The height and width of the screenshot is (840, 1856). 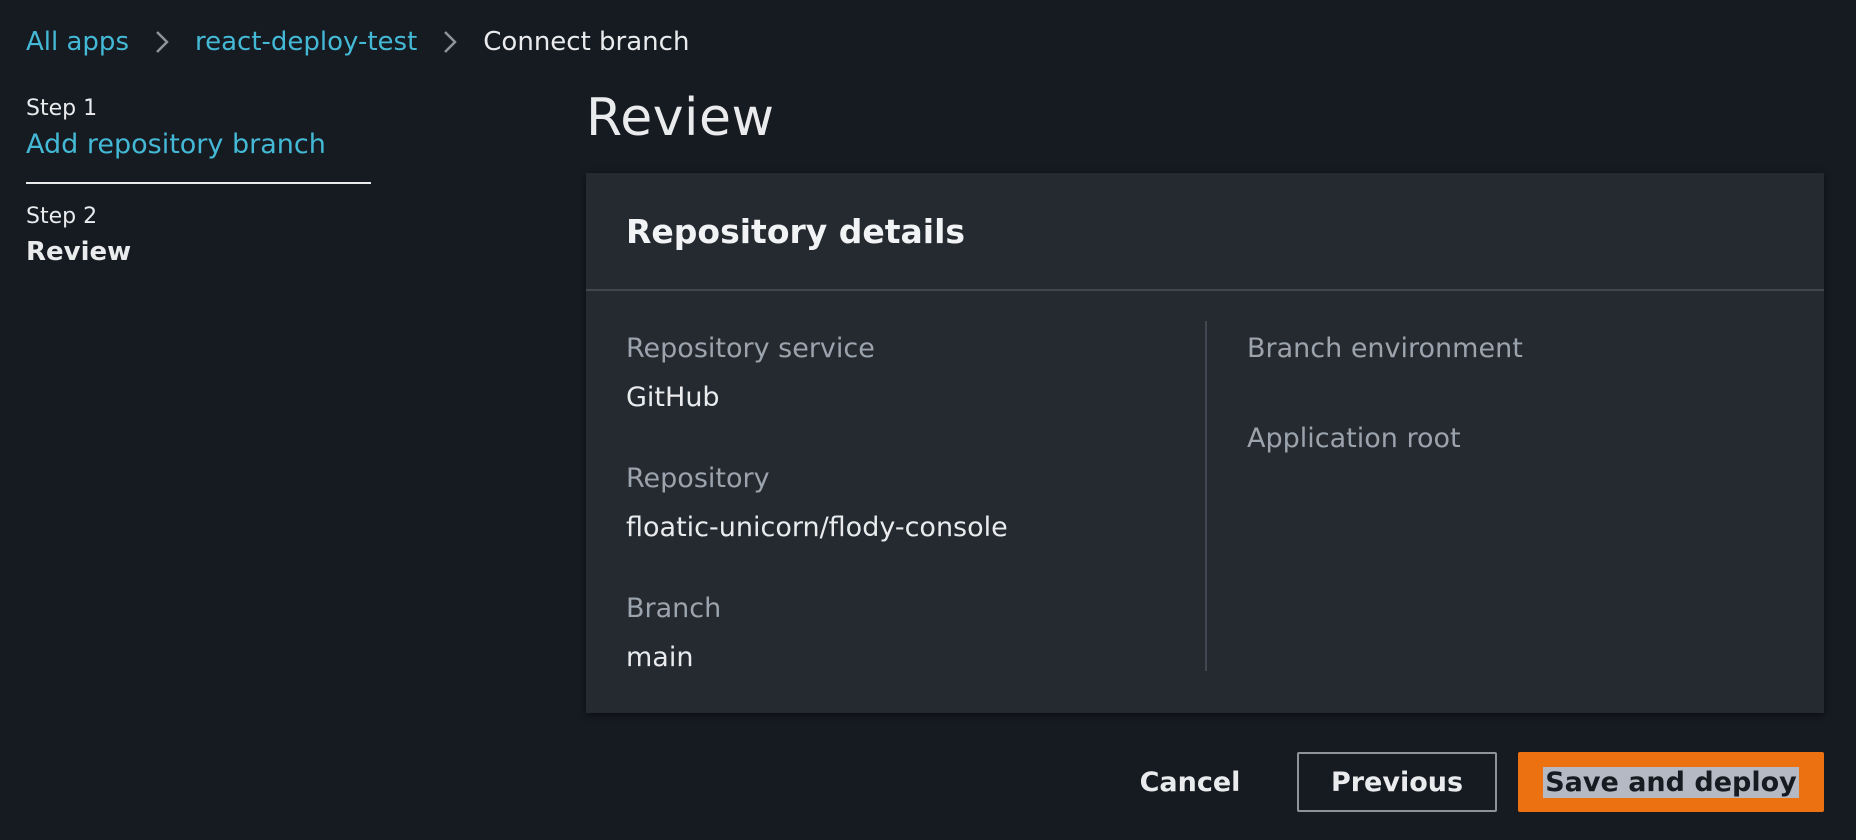 I want to click on field-repository: Repository floatic-unicorn/flody-console, so click(x=915, y=516).